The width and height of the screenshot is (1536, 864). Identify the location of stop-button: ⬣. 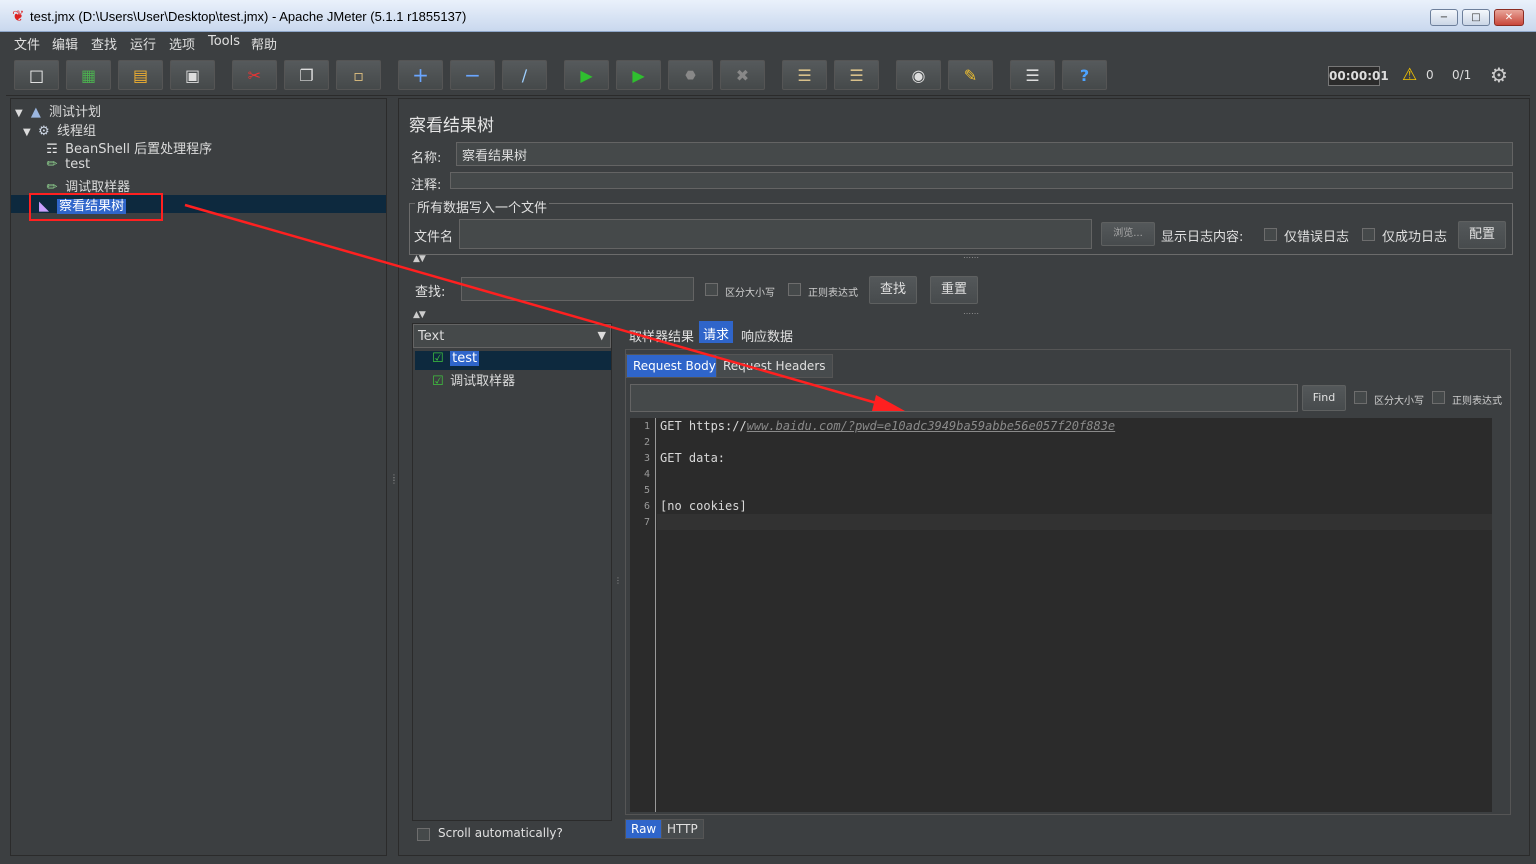
(690, 75).